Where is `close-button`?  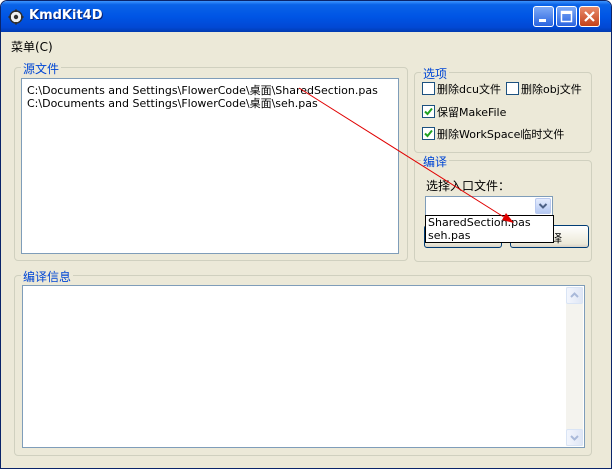
close-button is located at coordinates (589, 16).